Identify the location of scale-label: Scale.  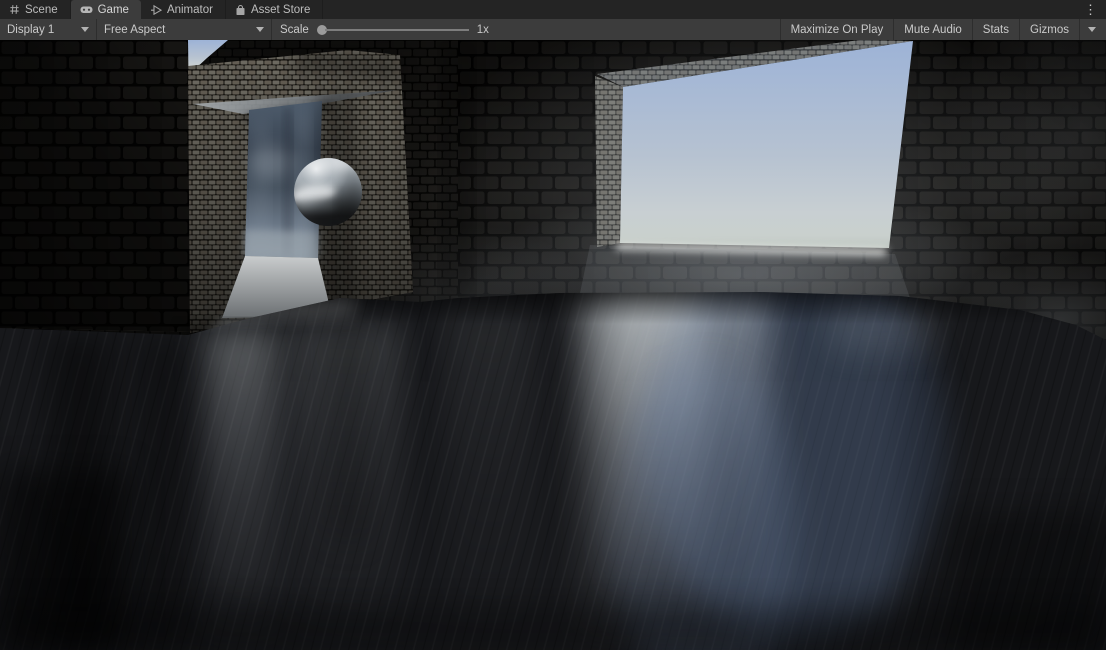
(294, 29).